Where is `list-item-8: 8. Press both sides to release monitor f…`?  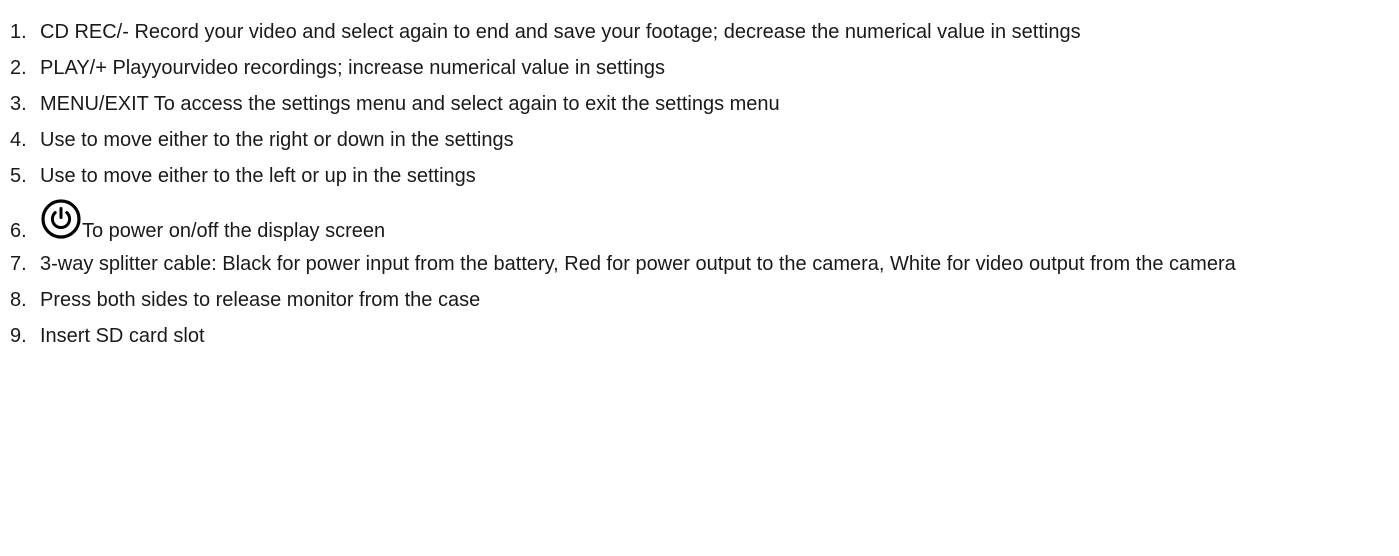 list-item-8: 8. Press both sides to release monitor f… is located at coordinates (704, 300).